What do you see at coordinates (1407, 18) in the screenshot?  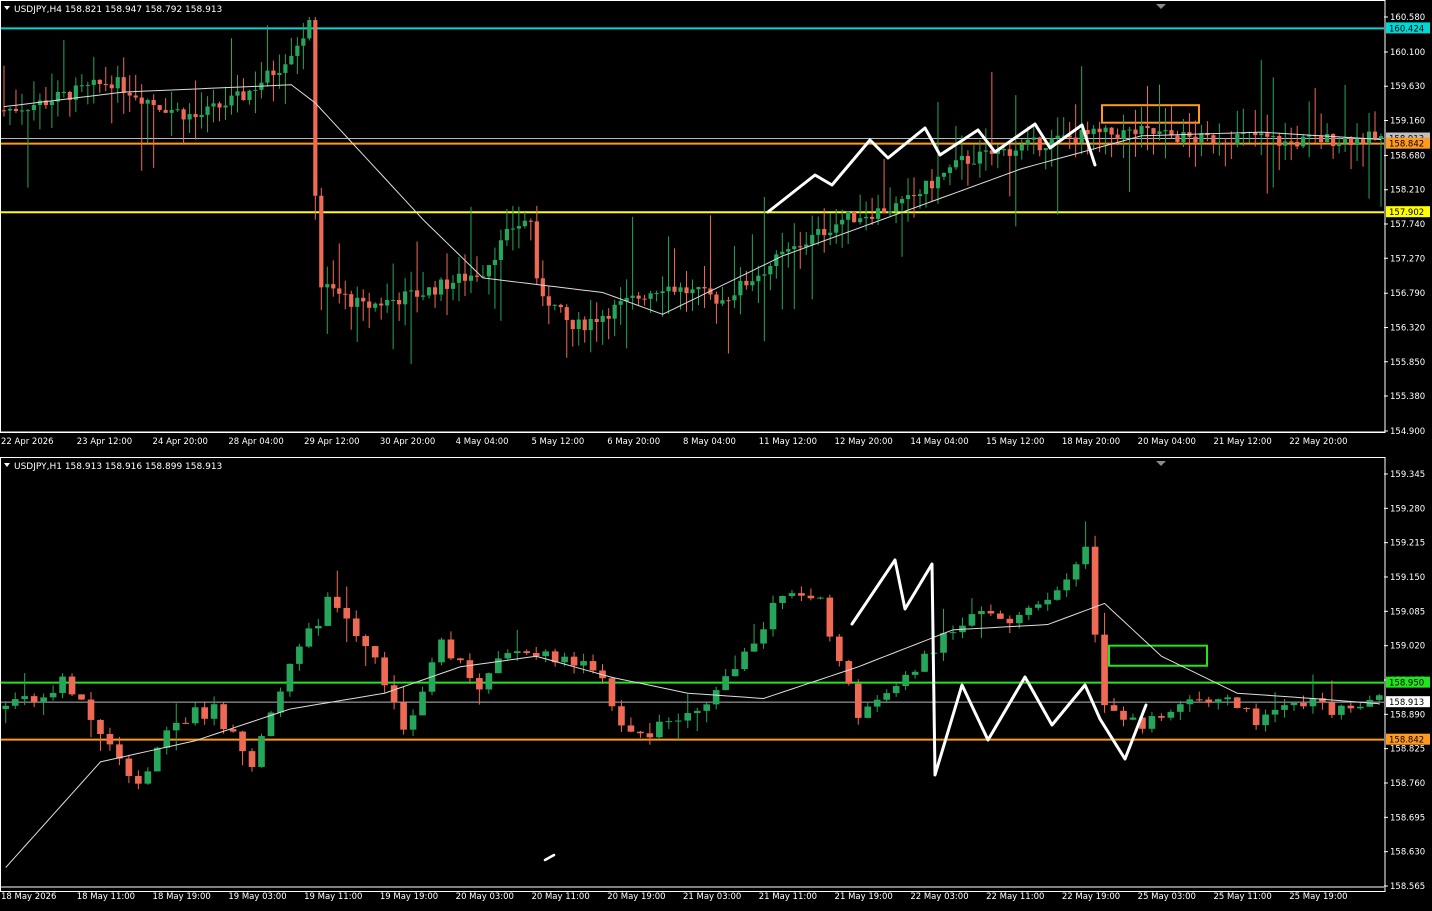 I see `y-tick-label: 160.580` at bounding box center [1407, 18].